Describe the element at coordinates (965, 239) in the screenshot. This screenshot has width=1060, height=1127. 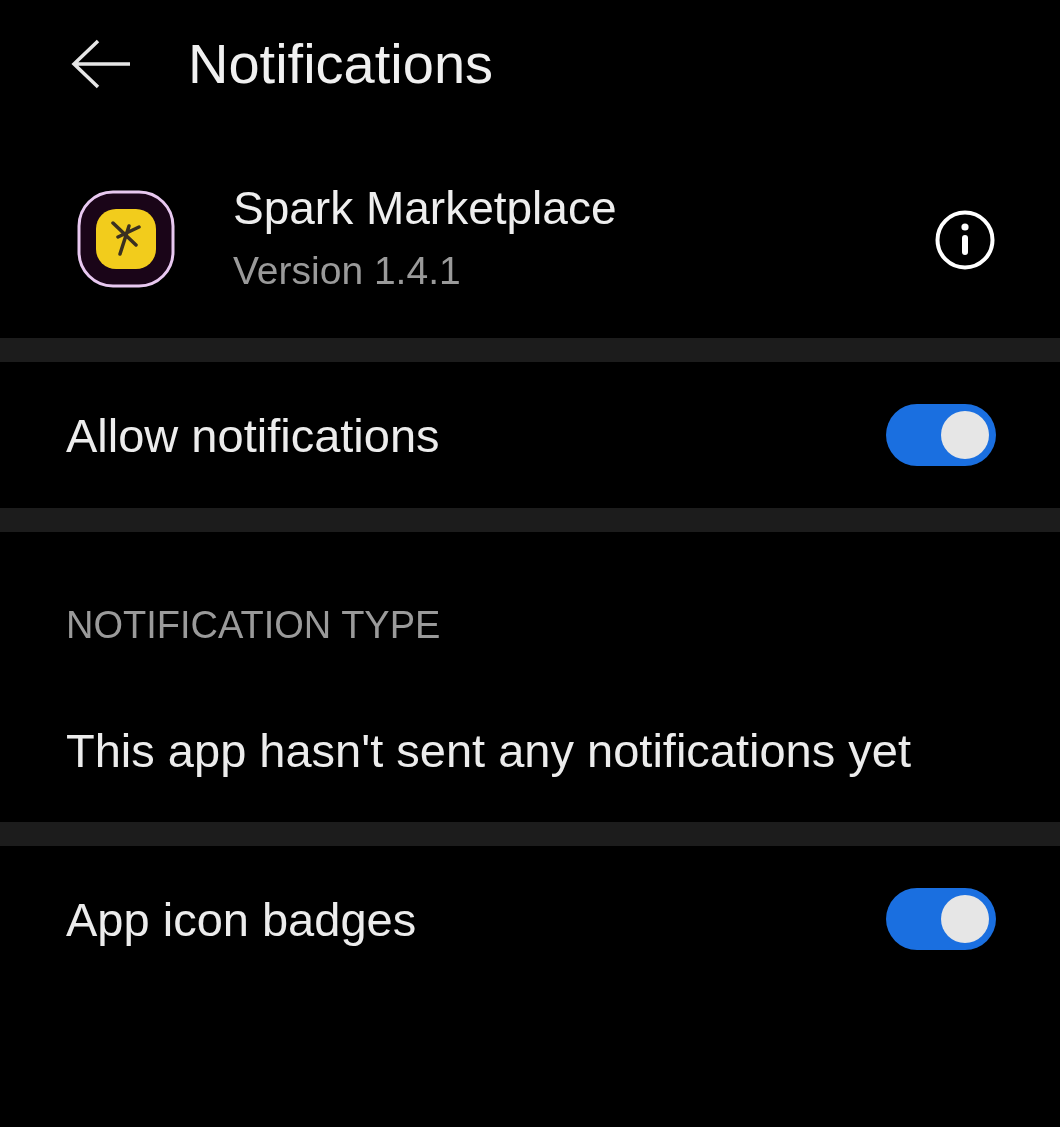
I see `info-icon` at that location.